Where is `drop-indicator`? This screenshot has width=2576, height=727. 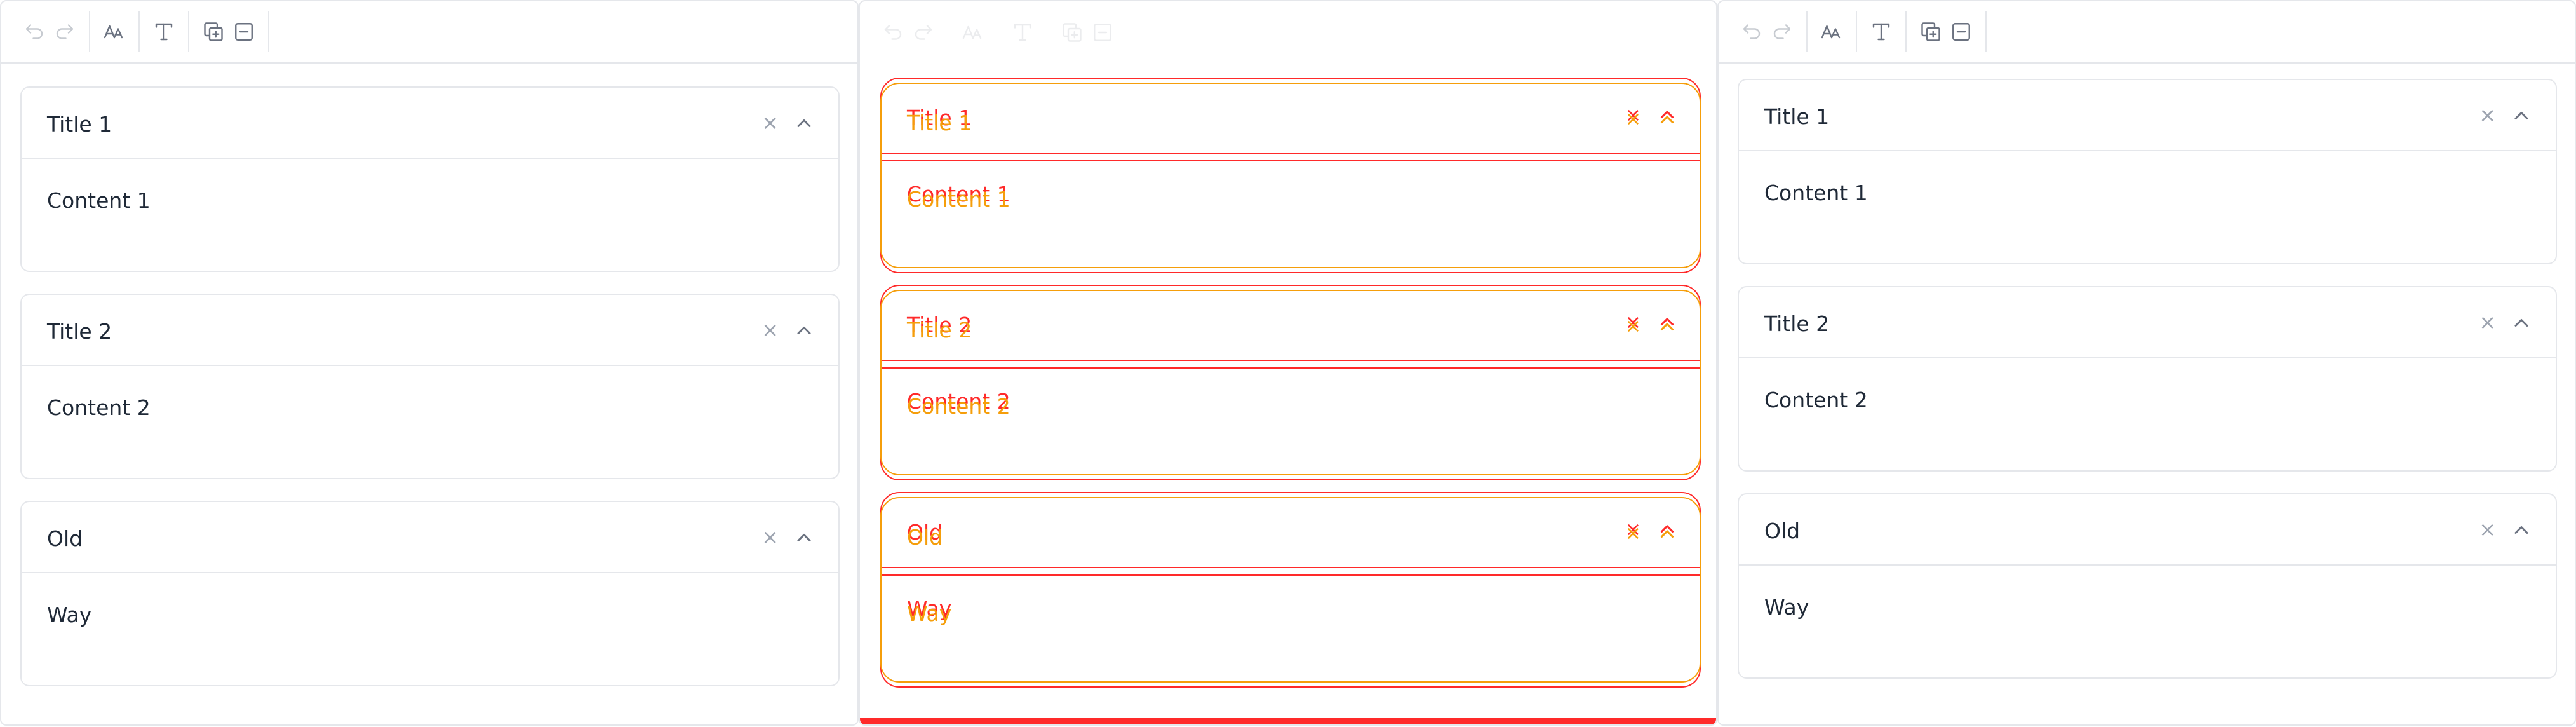 drop-indicator is located at coordinates (1288, 721).